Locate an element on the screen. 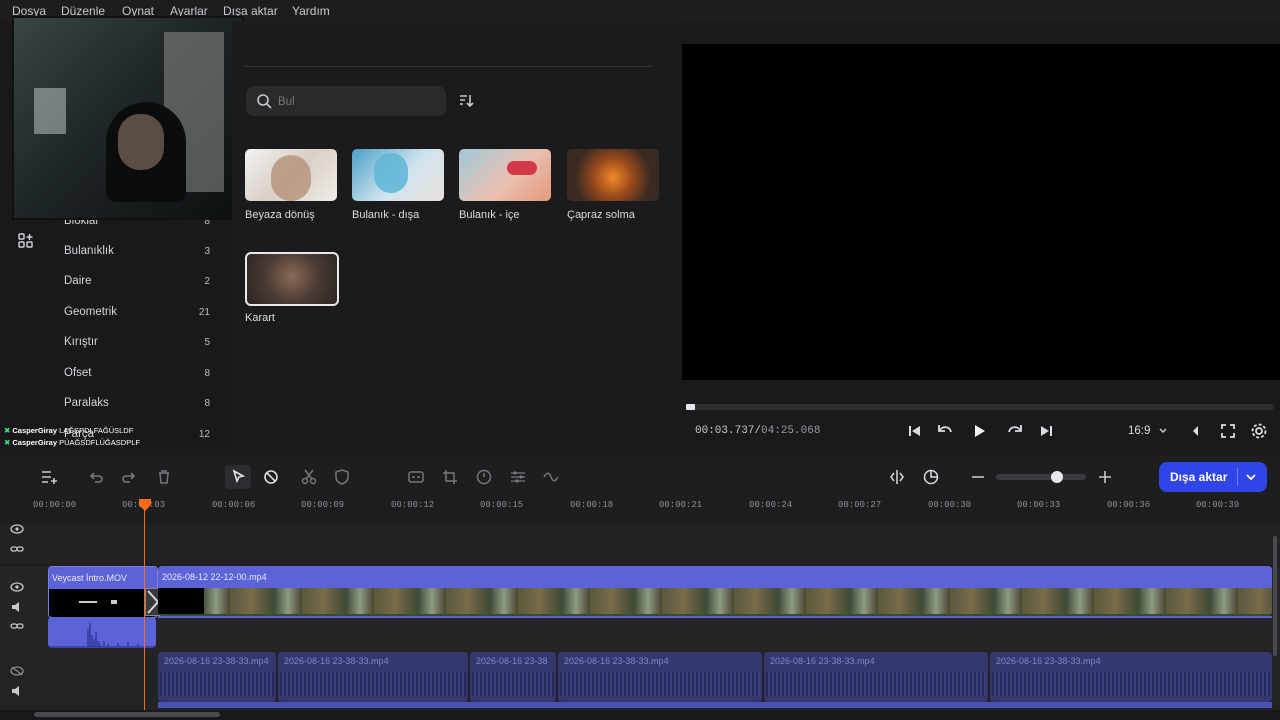  speed-icon is located at coordinates (484, 477).